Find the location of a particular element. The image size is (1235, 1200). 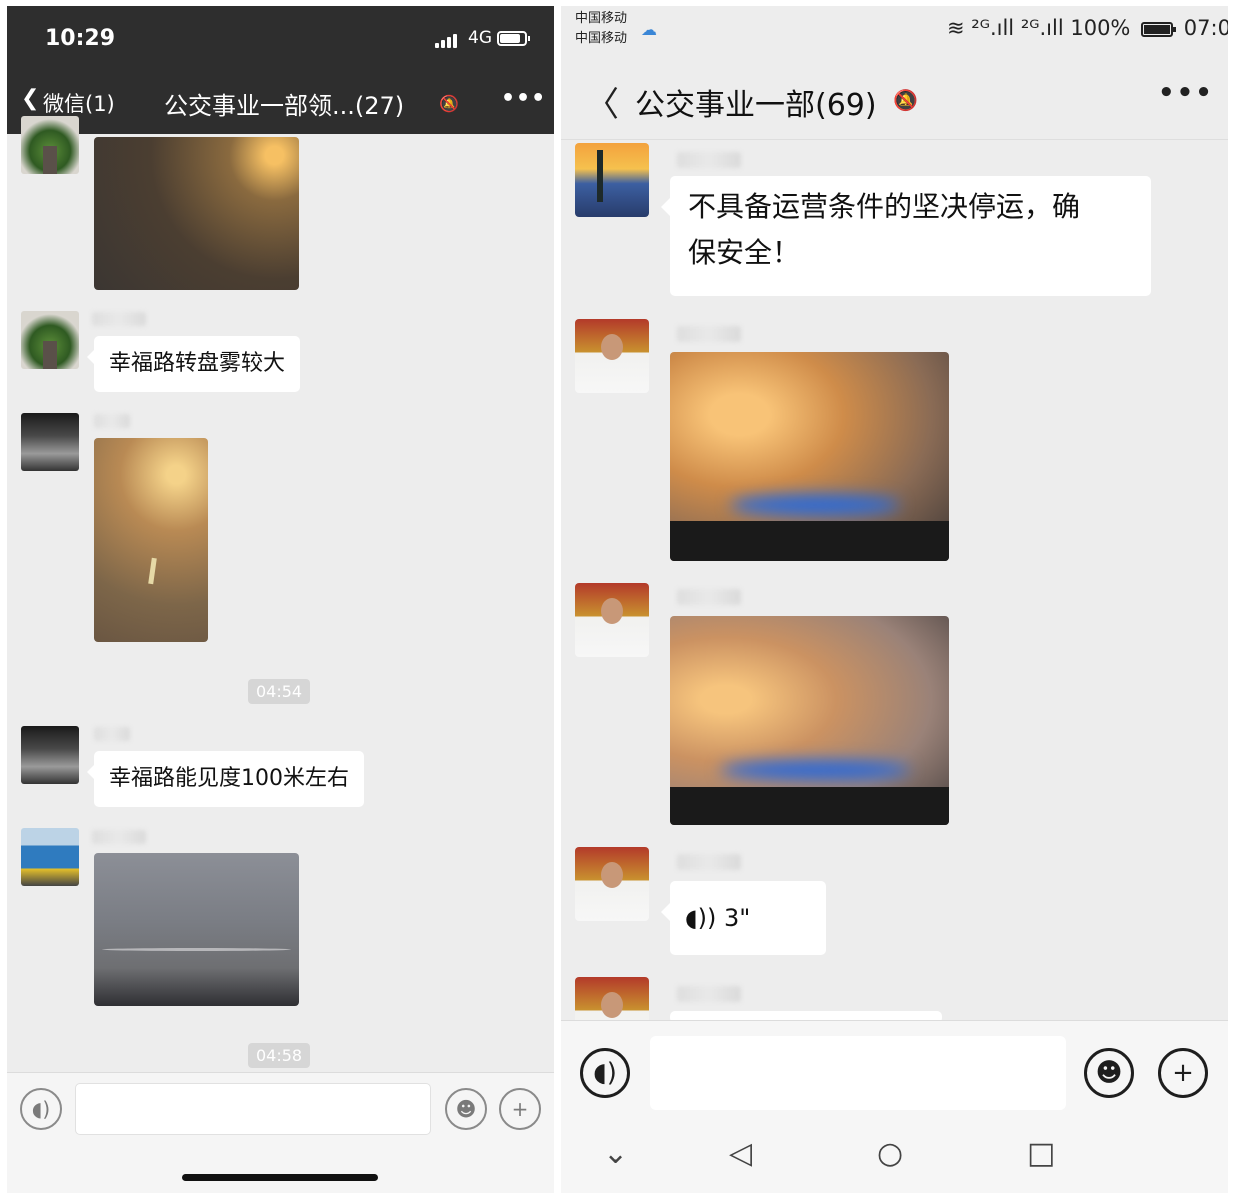

message-bubble: 不具备运营条件的坚决停运，确 保安全！ is located at coordinates (906, 236).